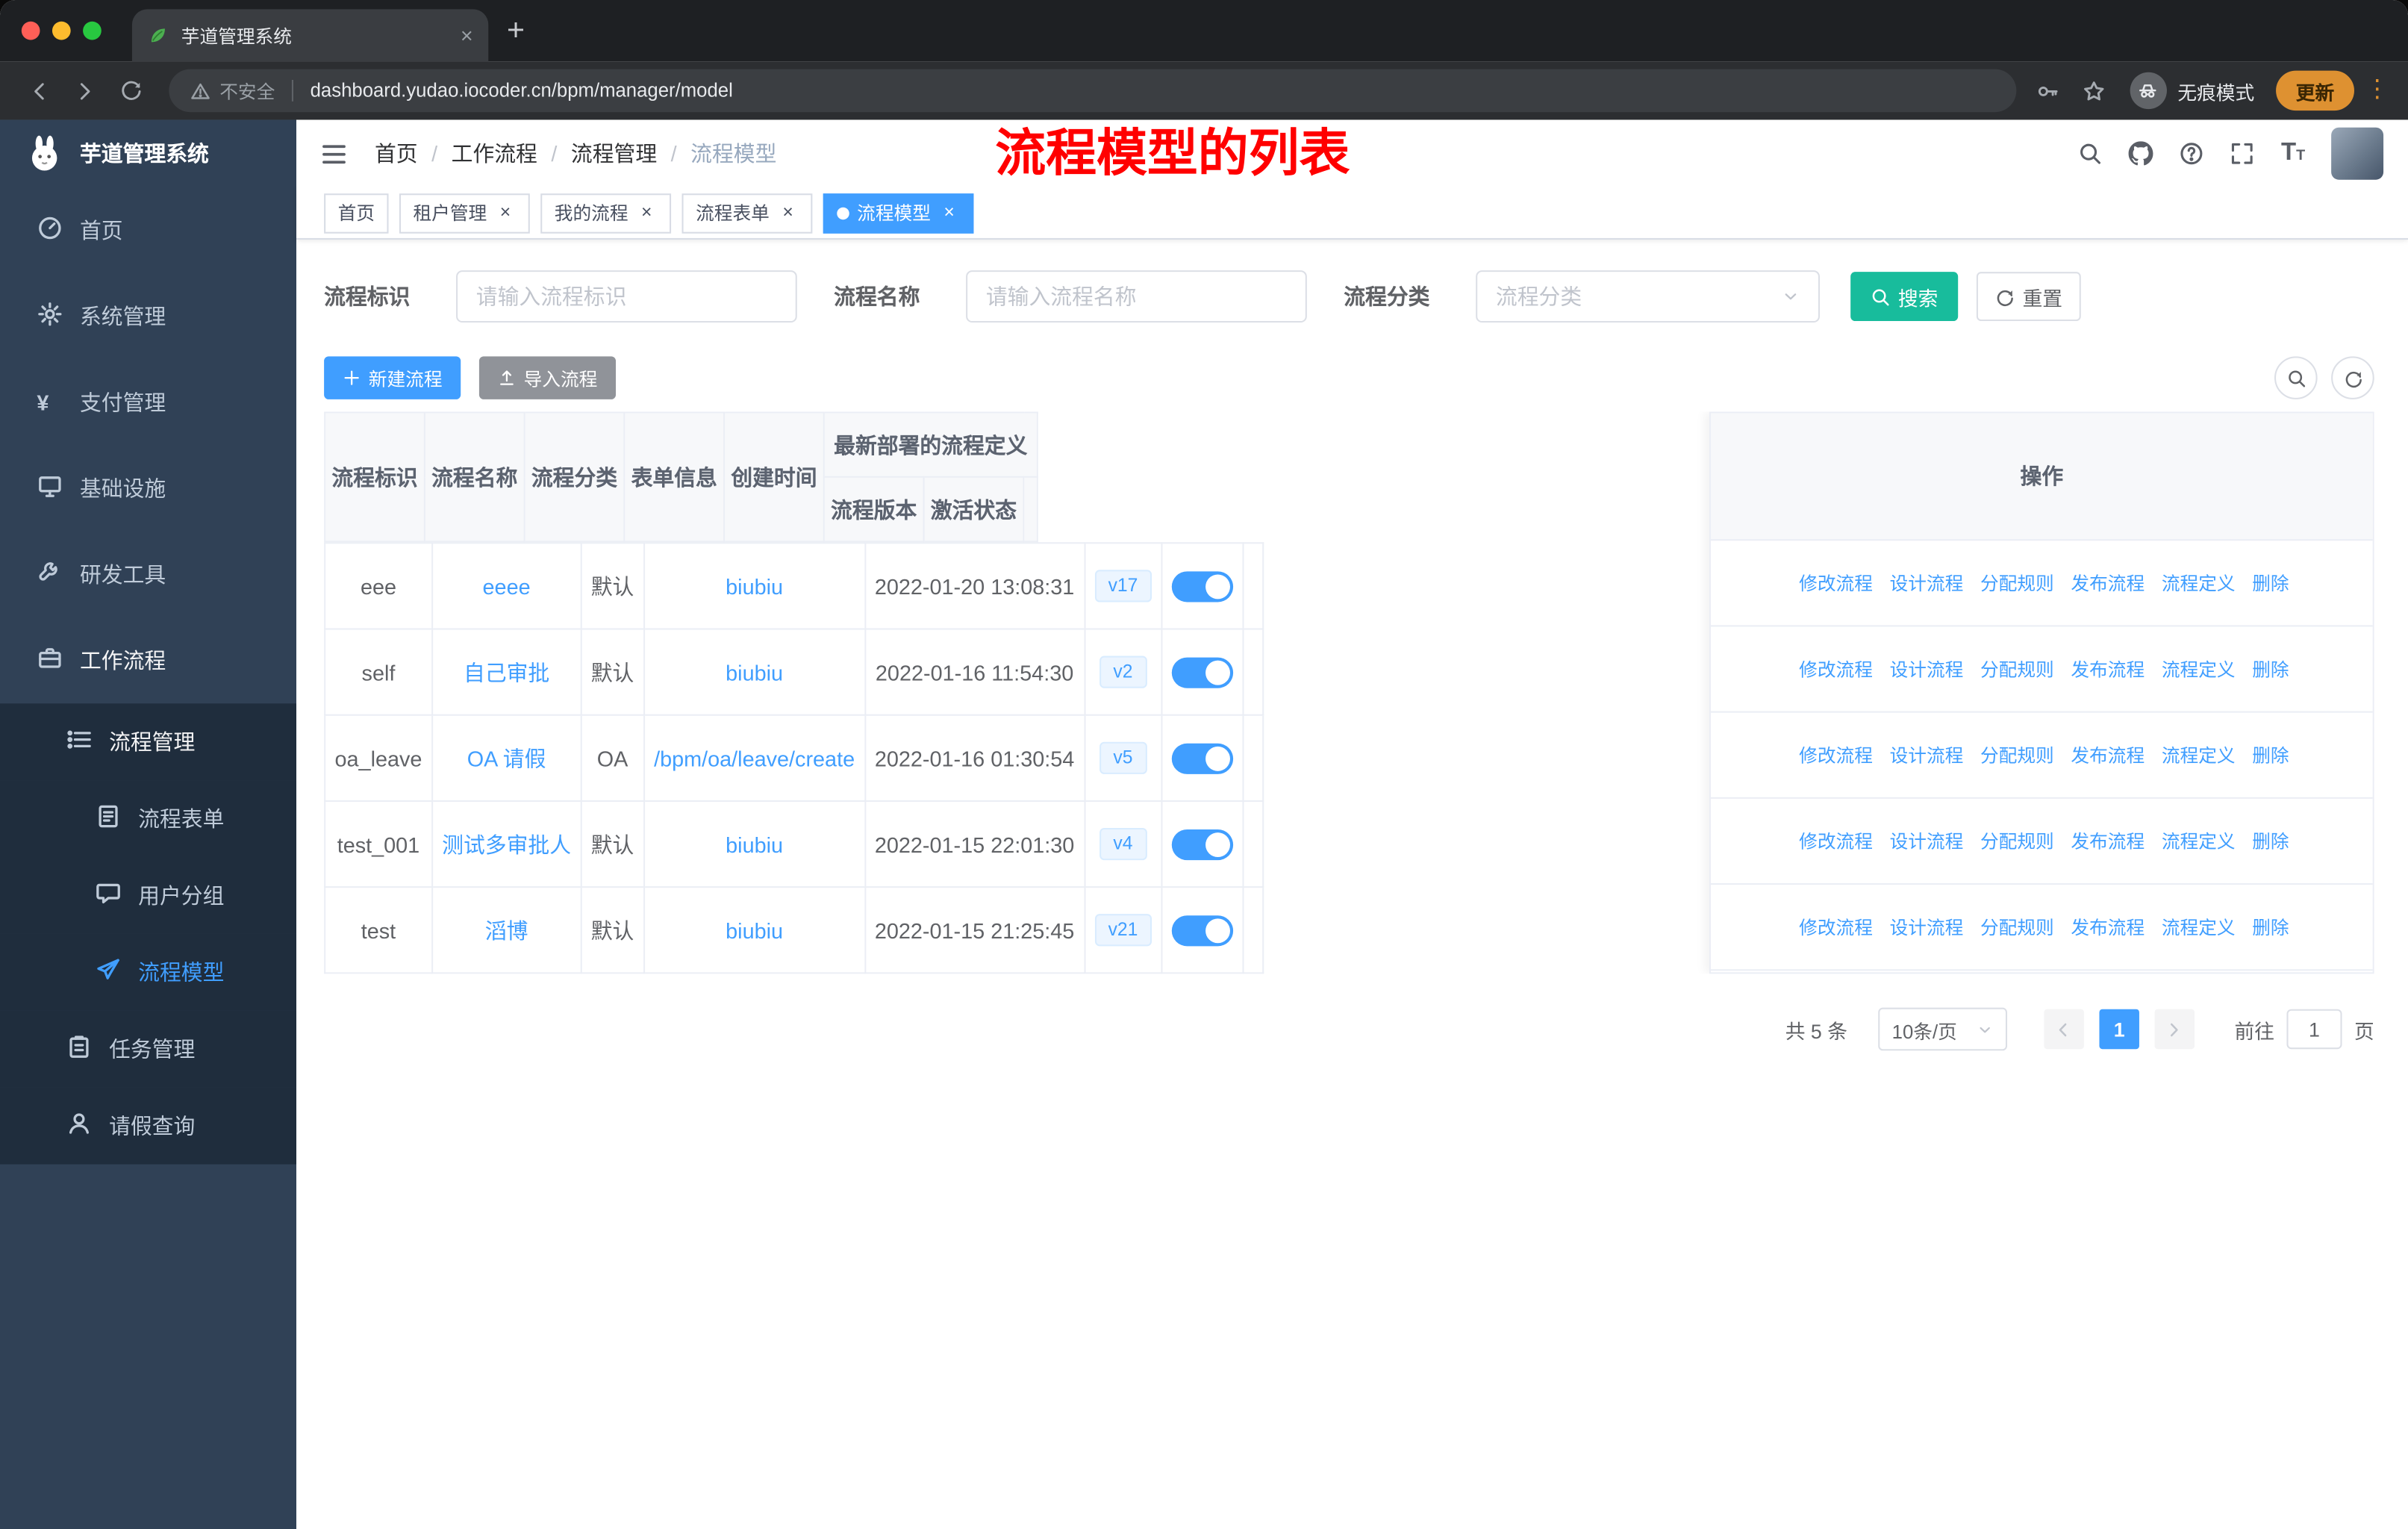 Image resolution: width=2408 pixels, height=1529 pixels. I want to click on process-name-link: 测试多审批人, so click(506, 844).